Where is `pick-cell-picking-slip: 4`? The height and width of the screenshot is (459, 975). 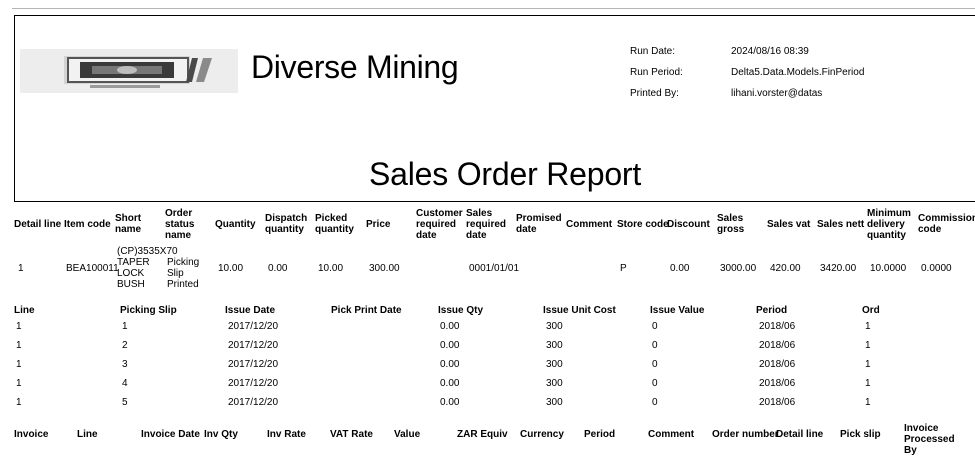
pick-cell-picking-slip: 4 is located at coordinates (125, 383).